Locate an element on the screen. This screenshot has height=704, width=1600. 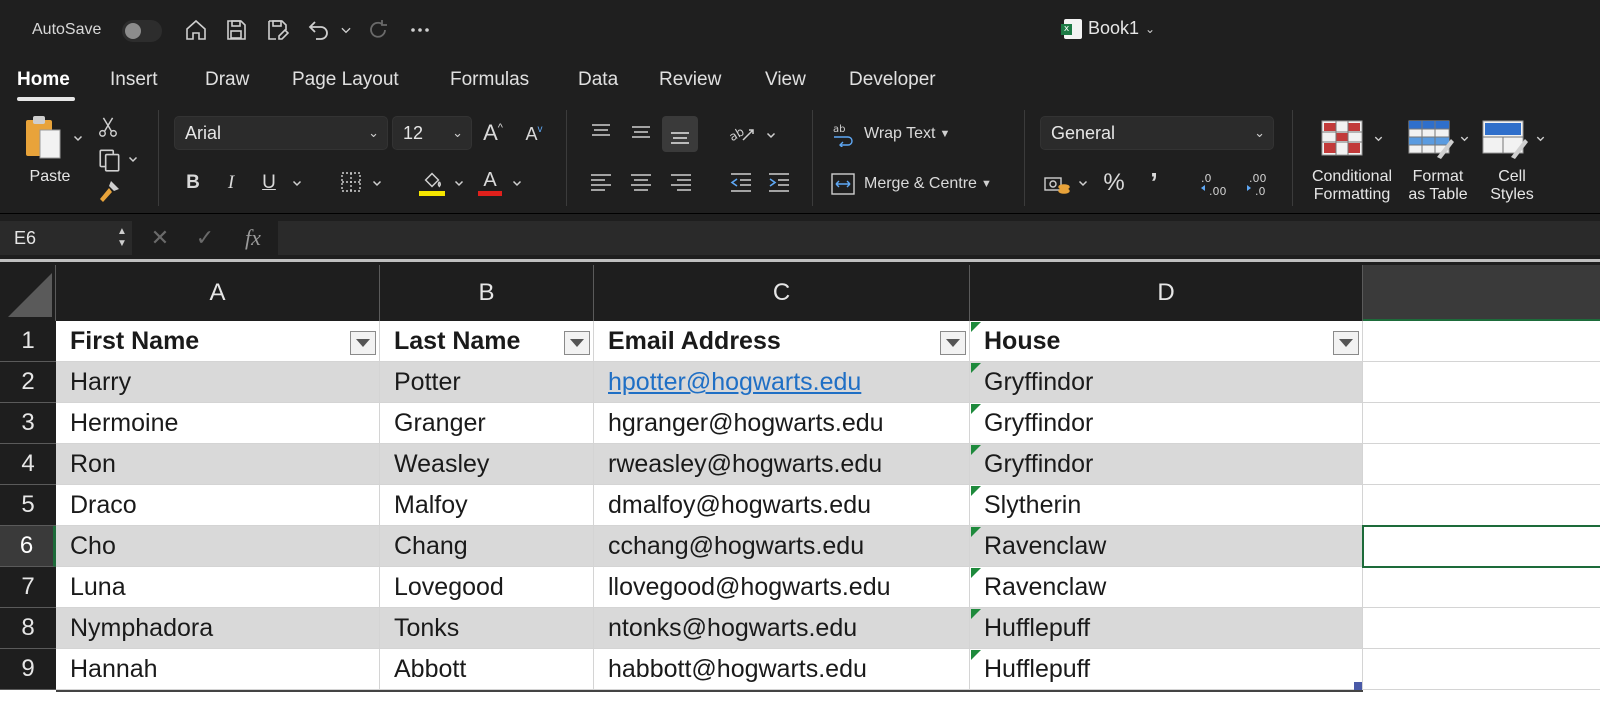
conditional-formatting-dropdown-icon is located at coordinates (1378, 138).